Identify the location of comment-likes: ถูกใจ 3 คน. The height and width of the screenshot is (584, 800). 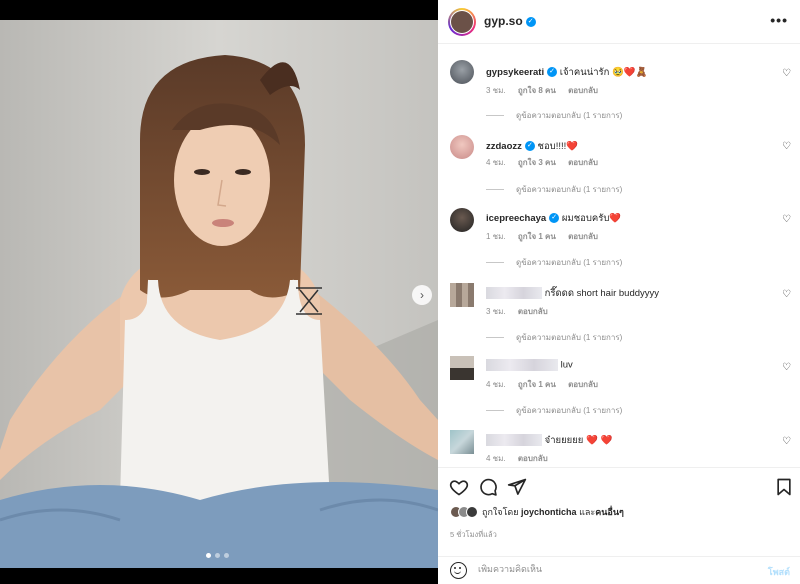
(537, 162).